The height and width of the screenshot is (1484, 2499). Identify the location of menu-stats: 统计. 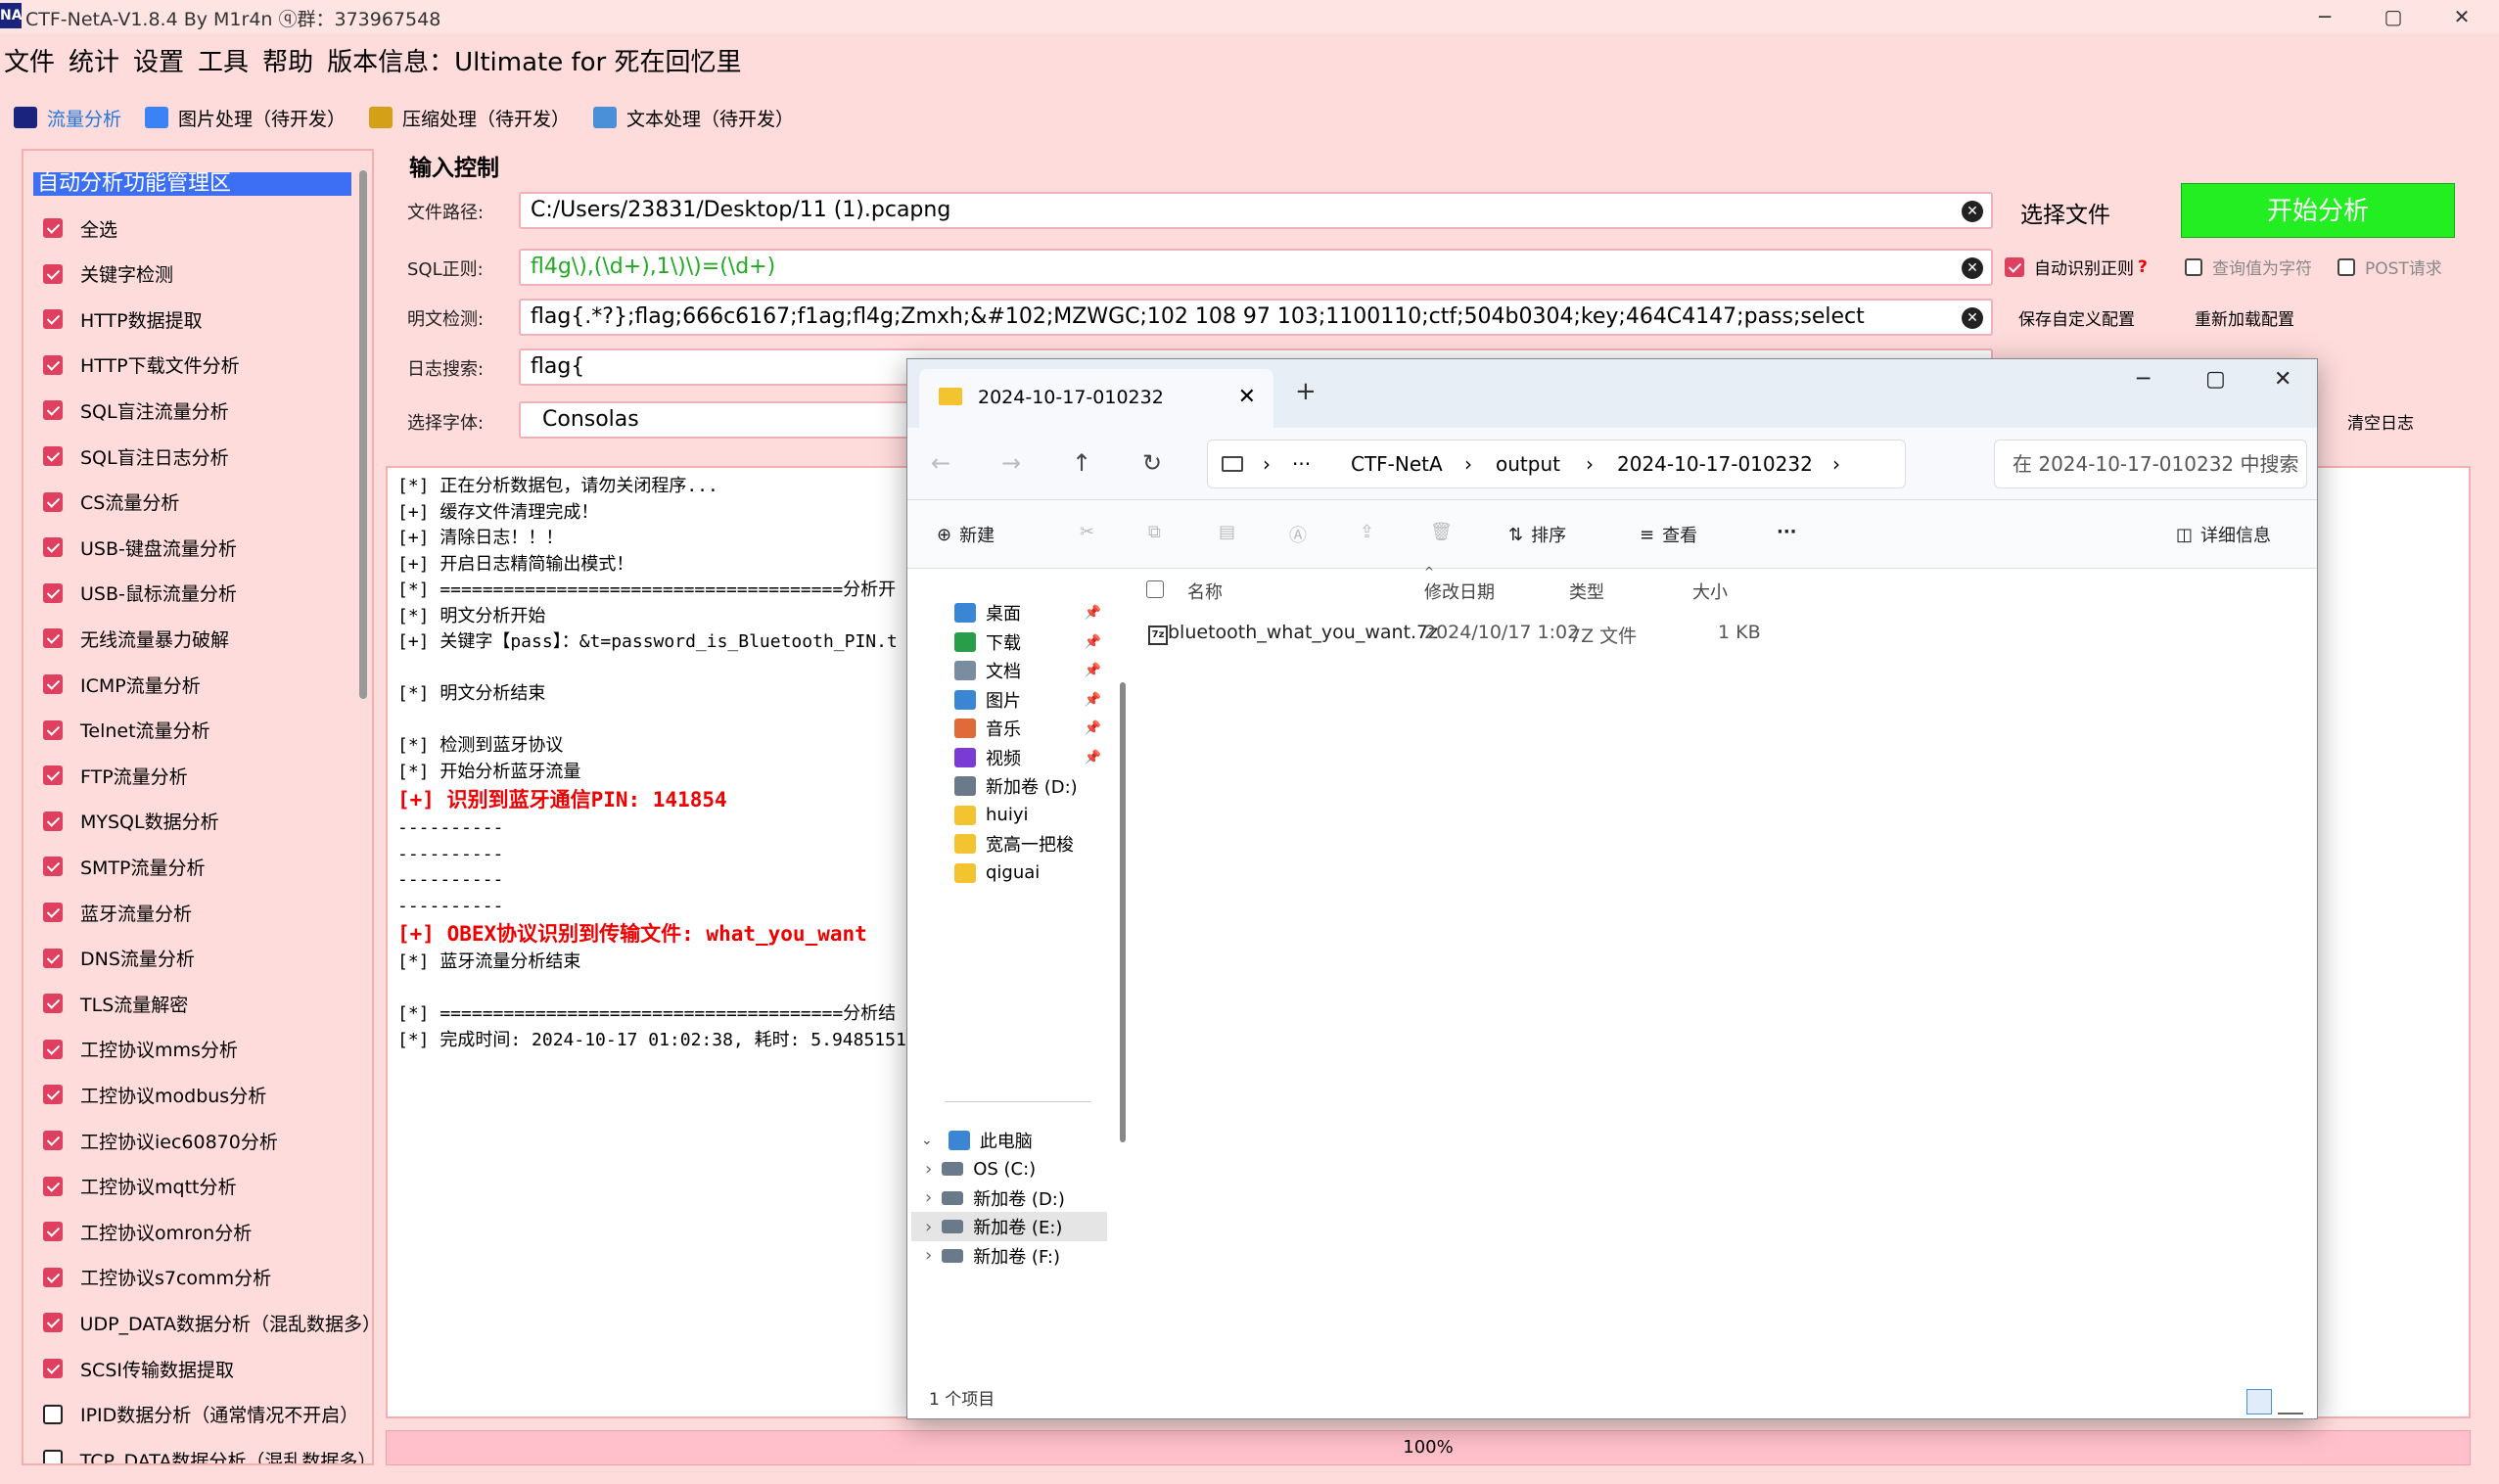
(94, 60).